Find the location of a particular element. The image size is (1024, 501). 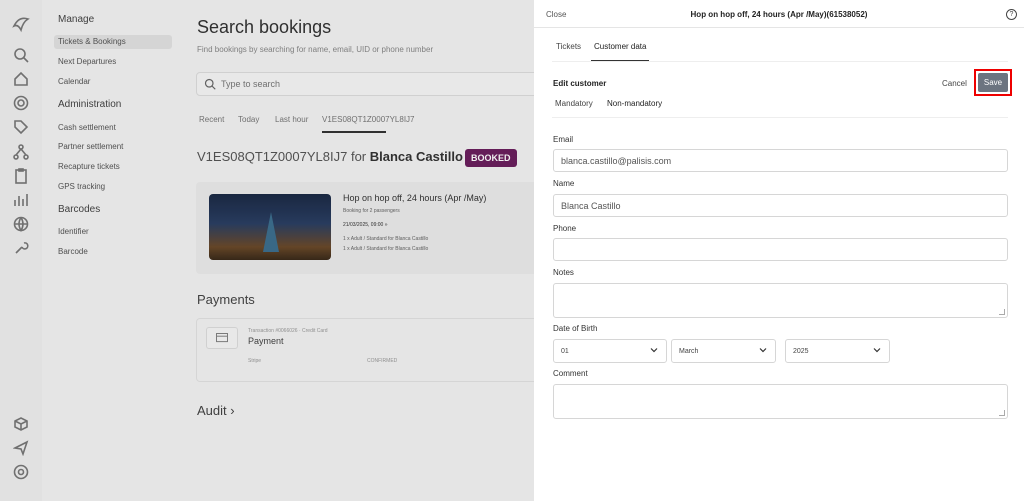

dob-year-select: 2025 is located at coordinates (837, 351).